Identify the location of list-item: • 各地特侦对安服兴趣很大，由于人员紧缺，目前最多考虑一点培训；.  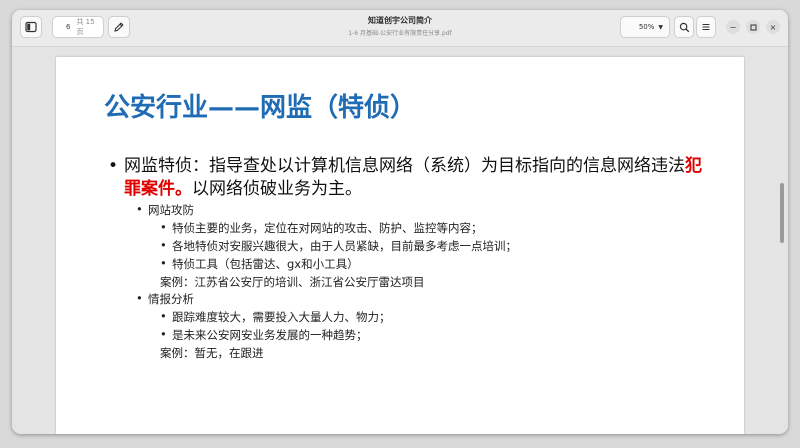
(338, 246).